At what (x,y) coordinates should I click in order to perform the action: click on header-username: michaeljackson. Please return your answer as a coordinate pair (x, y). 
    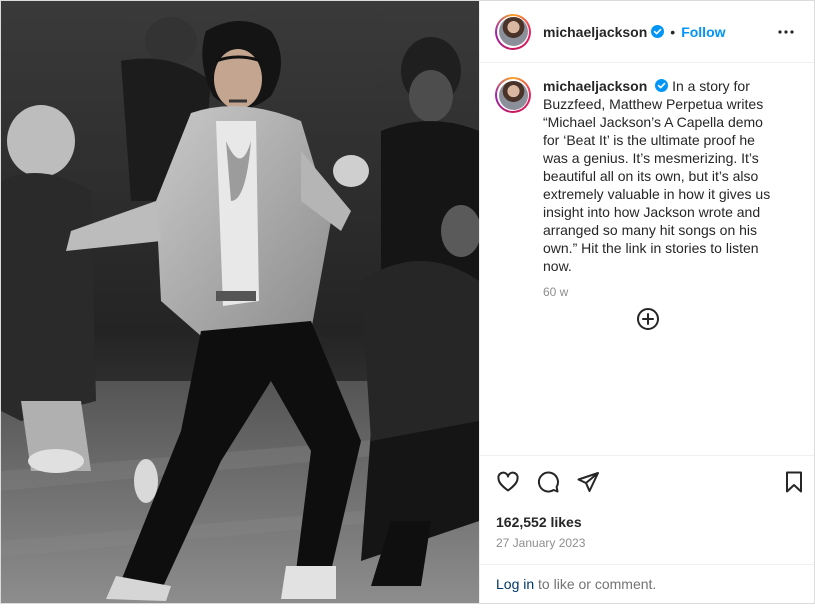
    Looking at the image, I should click on (595, 32).